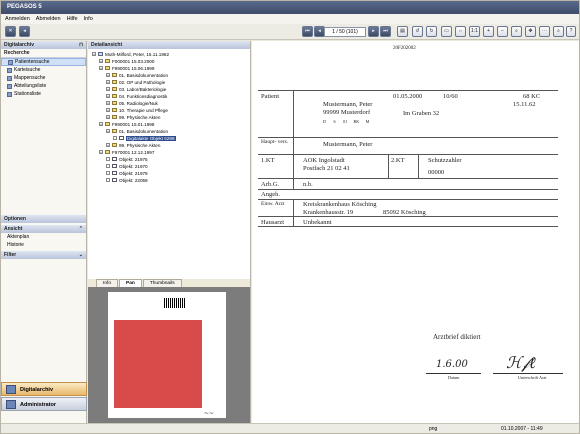  Describe the element at coordinates (530, 31) in the screenshot. I see `pan-icon: ✥` at that location.